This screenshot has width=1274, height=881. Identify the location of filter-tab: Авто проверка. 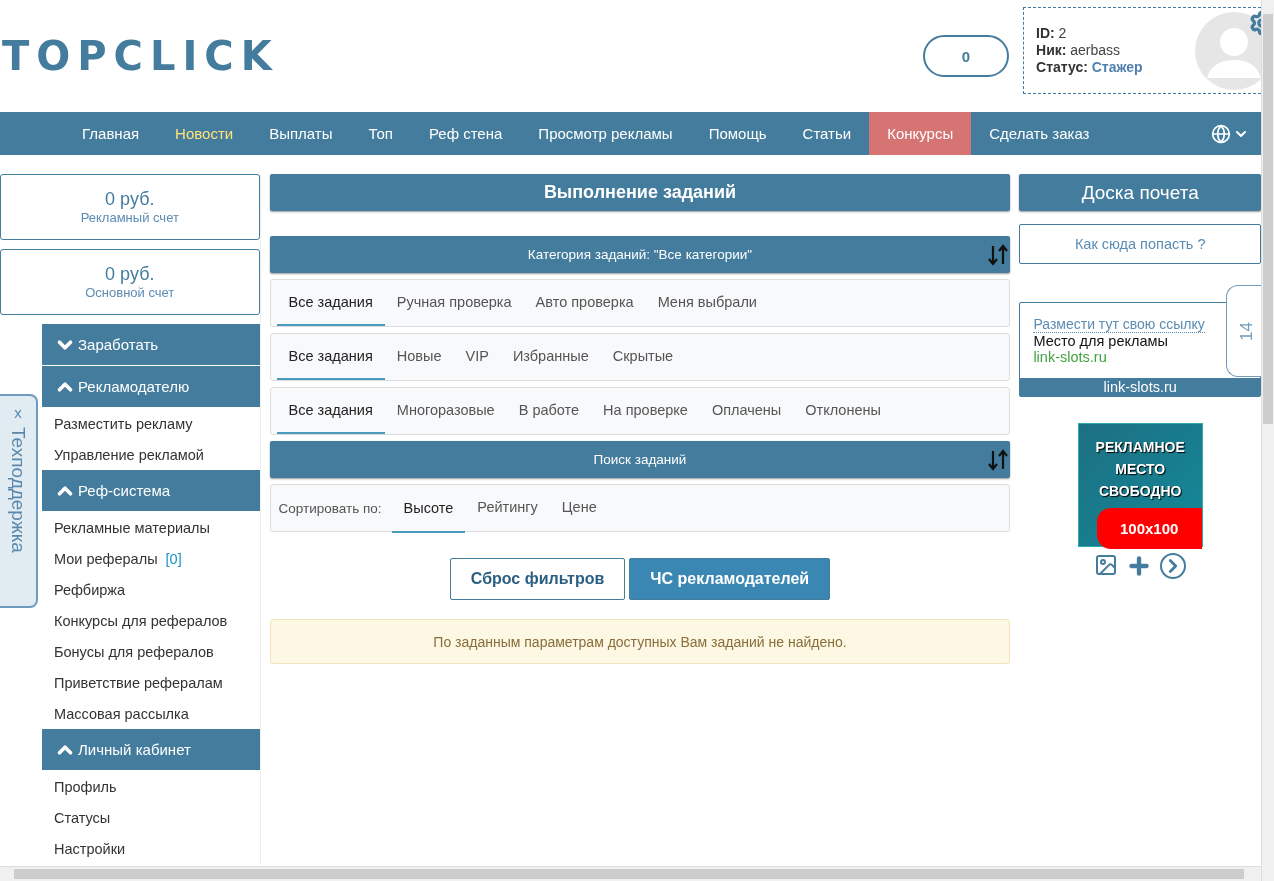
(584, 303).